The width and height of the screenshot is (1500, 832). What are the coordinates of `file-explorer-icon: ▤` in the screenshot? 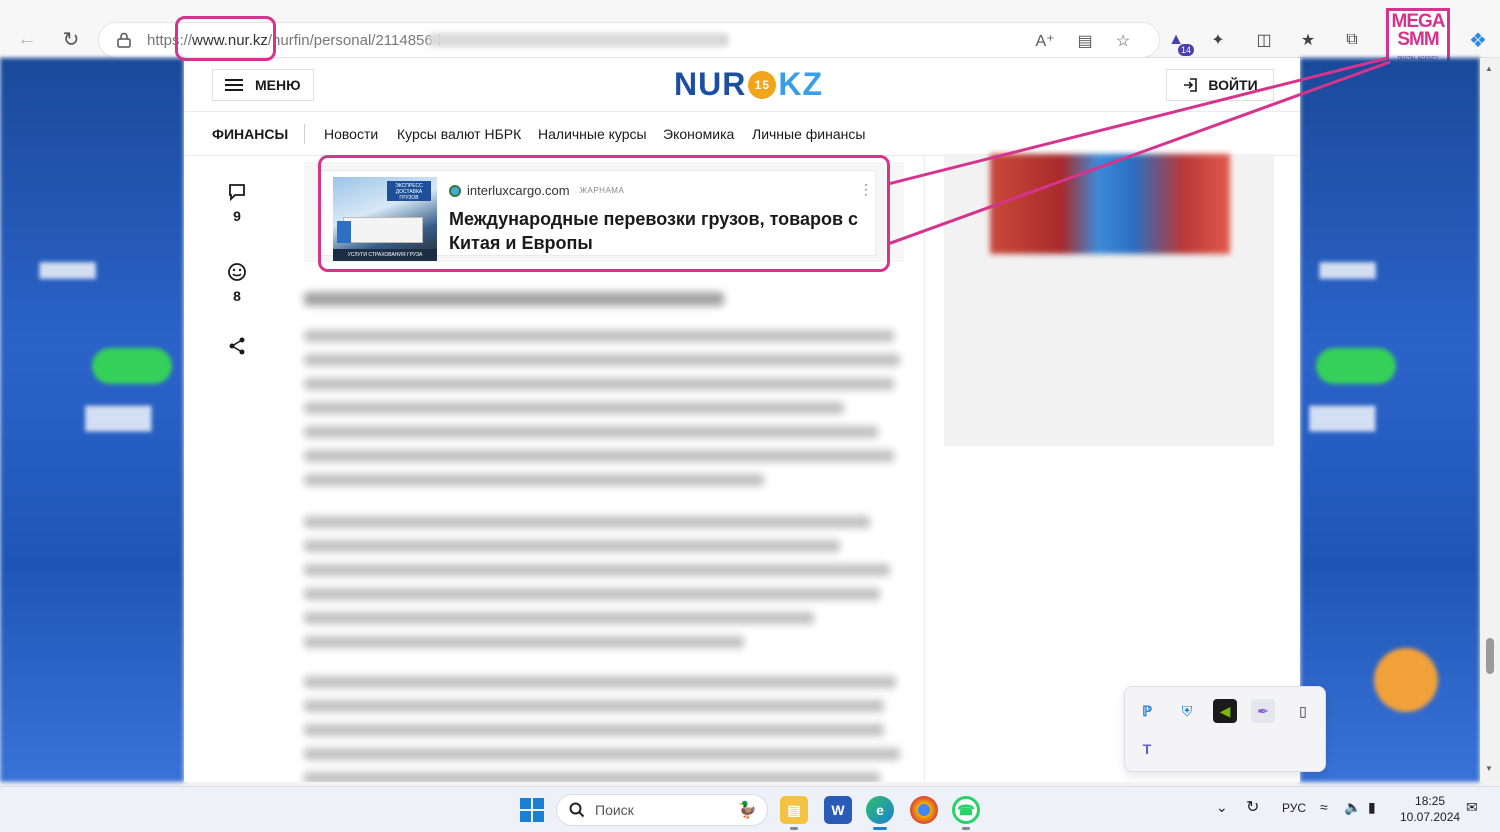 It's located at (794, 810).